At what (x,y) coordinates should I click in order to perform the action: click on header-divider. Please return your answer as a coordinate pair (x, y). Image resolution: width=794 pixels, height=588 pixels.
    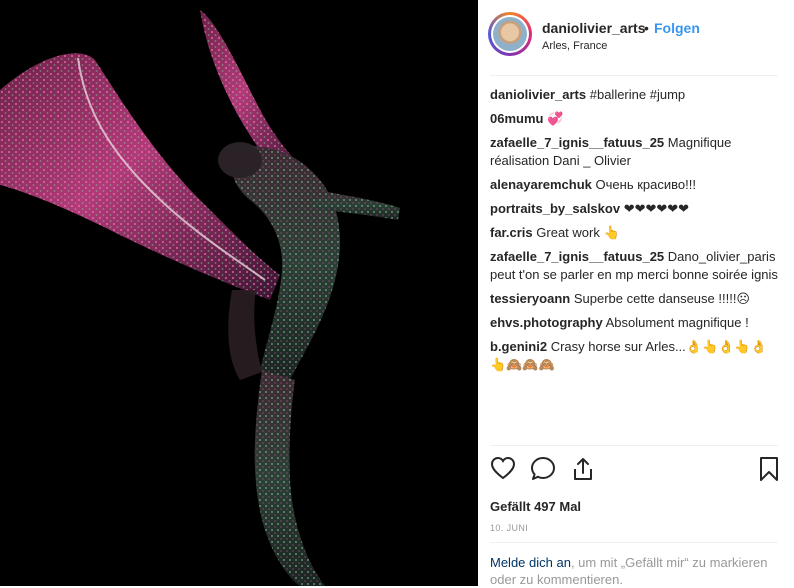
    Looking at the image, I should click on (634, 75).